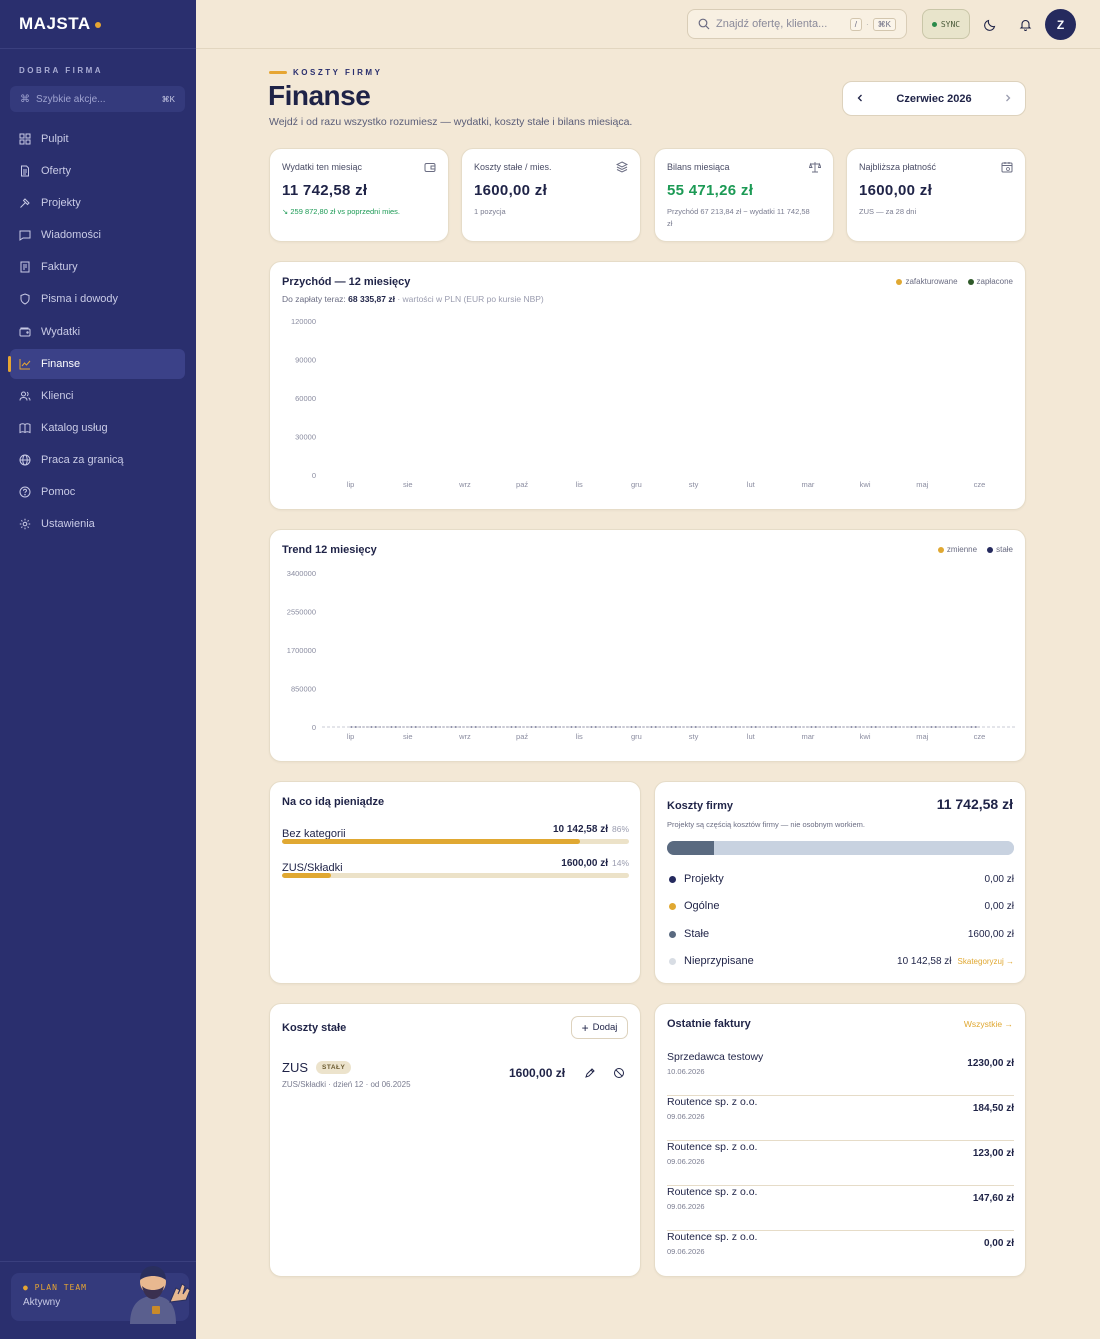  What do you see at coordinates (97, 235) in the screenshot?
I see `sidebar-item-wiadomosci: Wiadomości` at bounding box center [97, 235].